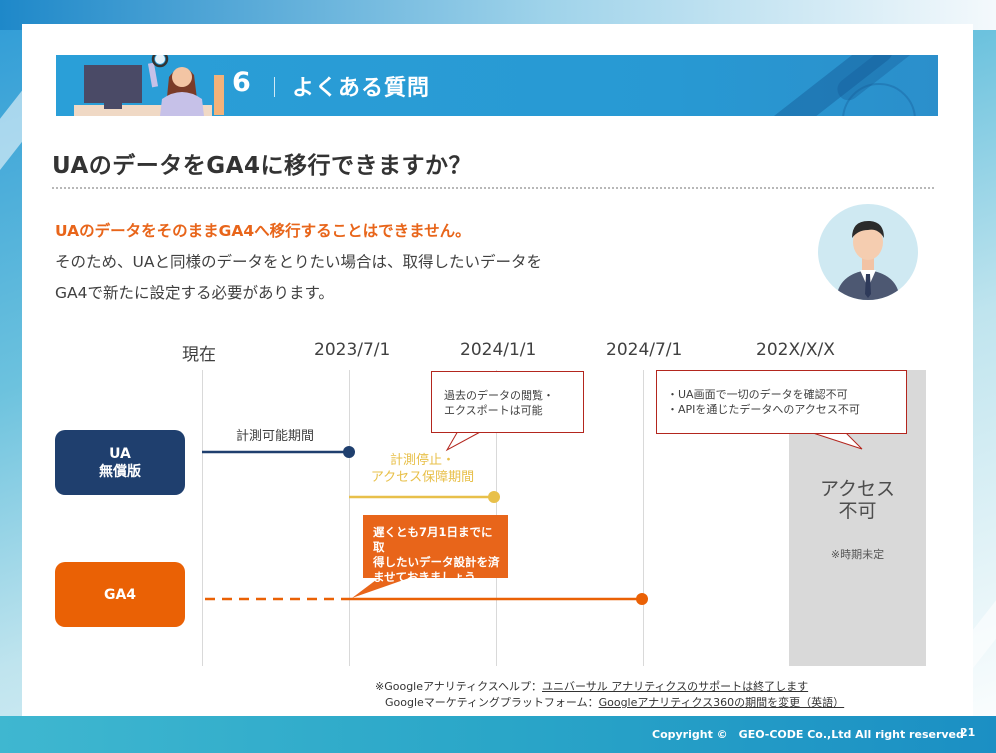  Describe the element at coordinates (757, 394) in the screenshot. I see `callout2-line-1: ・UA画面で一切のデータを確認不可` at that location.